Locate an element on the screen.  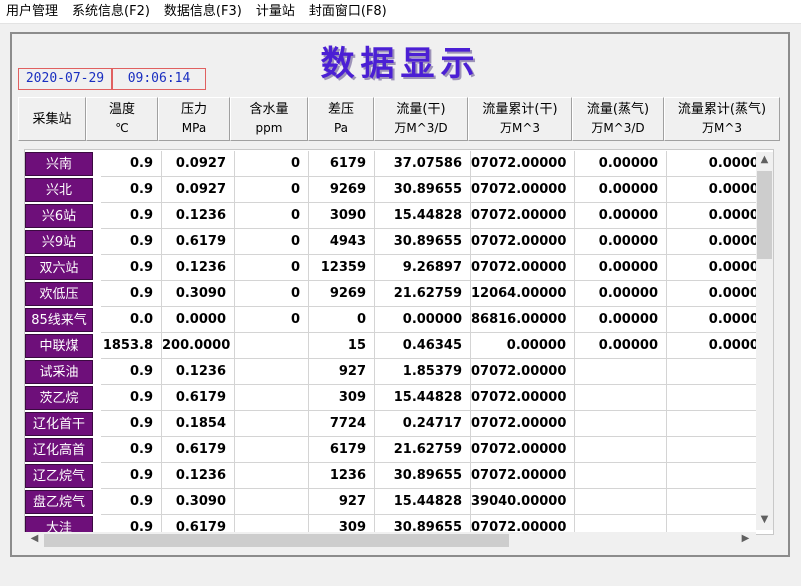
menu-system-info: 系统信息(F2) is located at coordinates (111, 12).